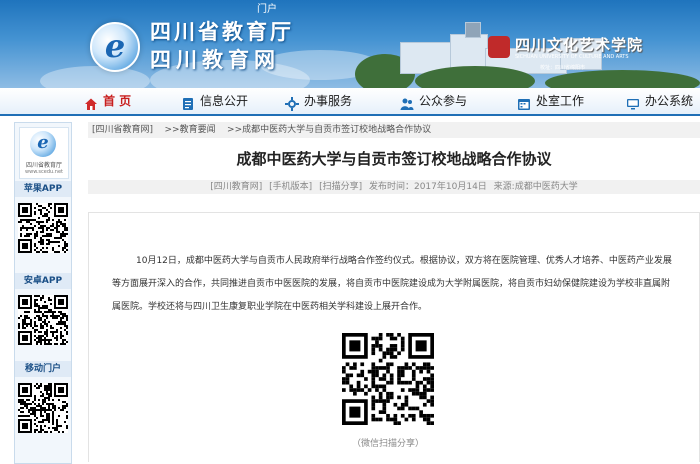 Image resolution: width=700 pixels, height=464 pixels. I want to click on nav-label: 信息公开, so click(224, 101).